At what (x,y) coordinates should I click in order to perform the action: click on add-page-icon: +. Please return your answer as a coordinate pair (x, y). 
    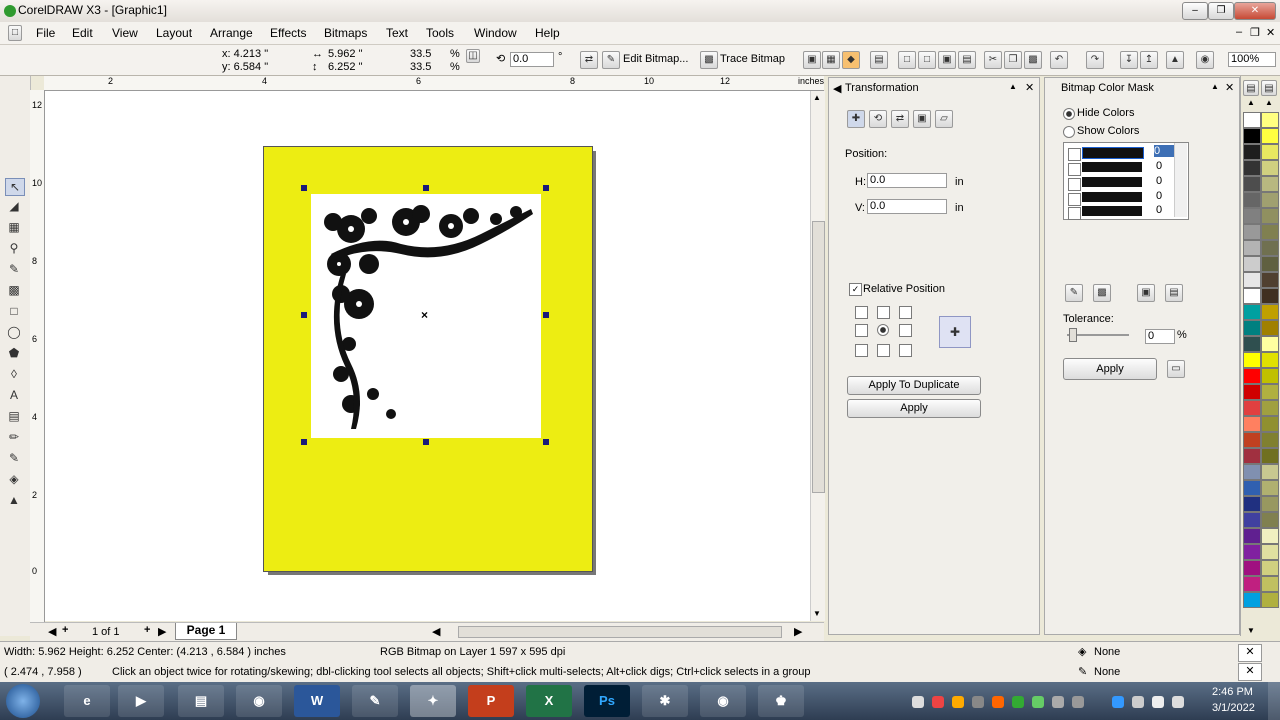
    Looking at the image, I should click on (65, 630).